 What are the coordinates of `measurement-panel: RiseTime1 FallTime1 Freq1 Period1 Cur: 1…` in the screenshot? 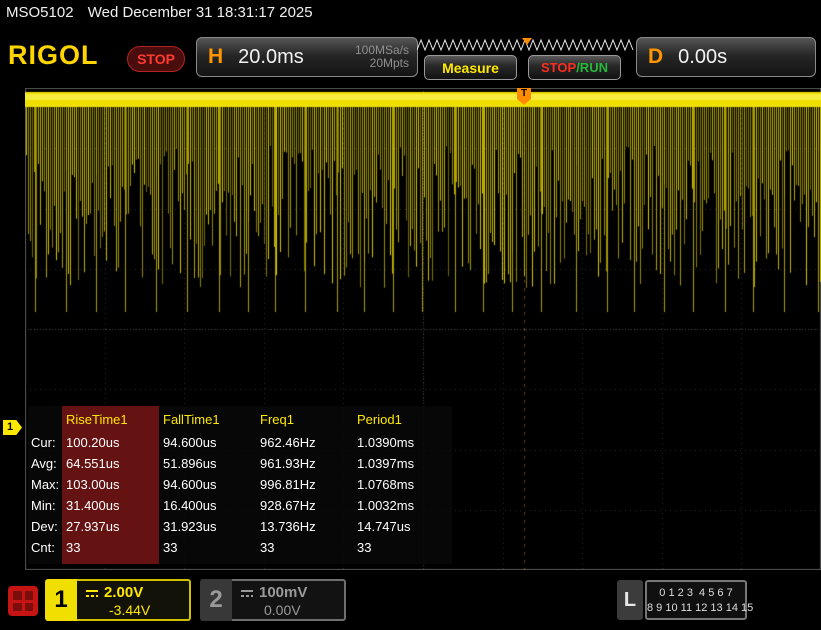 It's located at (240, 485).